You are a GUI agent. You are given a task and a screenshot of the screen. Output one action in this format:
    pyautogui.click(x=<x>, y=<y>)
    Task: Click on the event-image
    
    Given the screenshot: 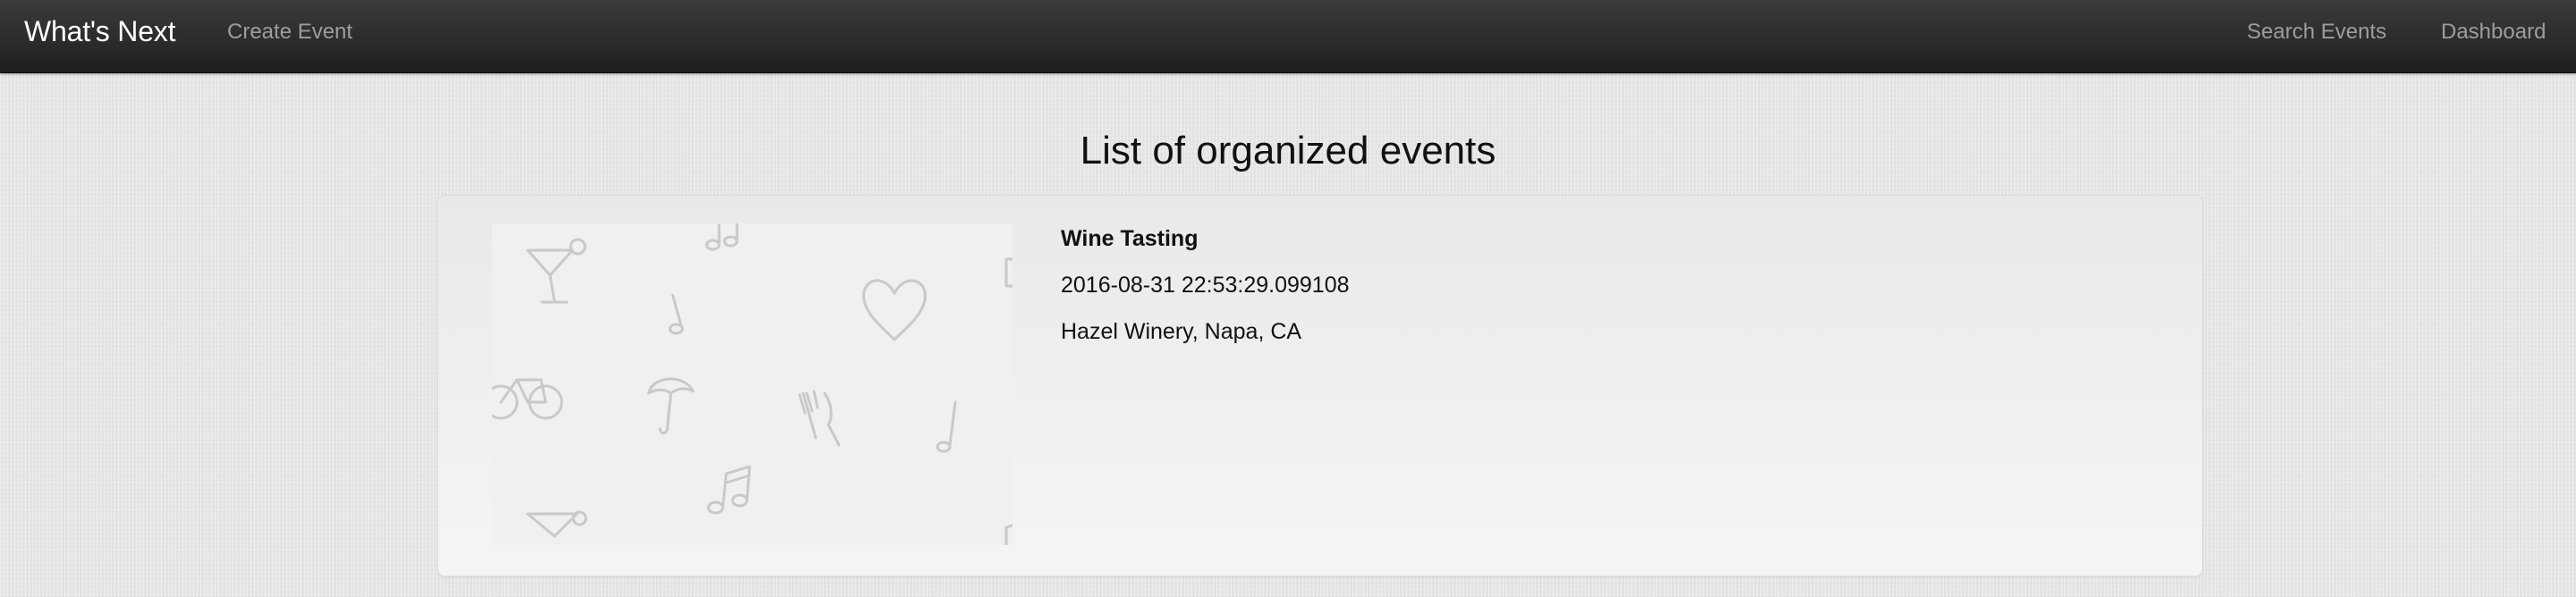 What is the action you would take?
    pyautogui.click(x=752, y=384)
    